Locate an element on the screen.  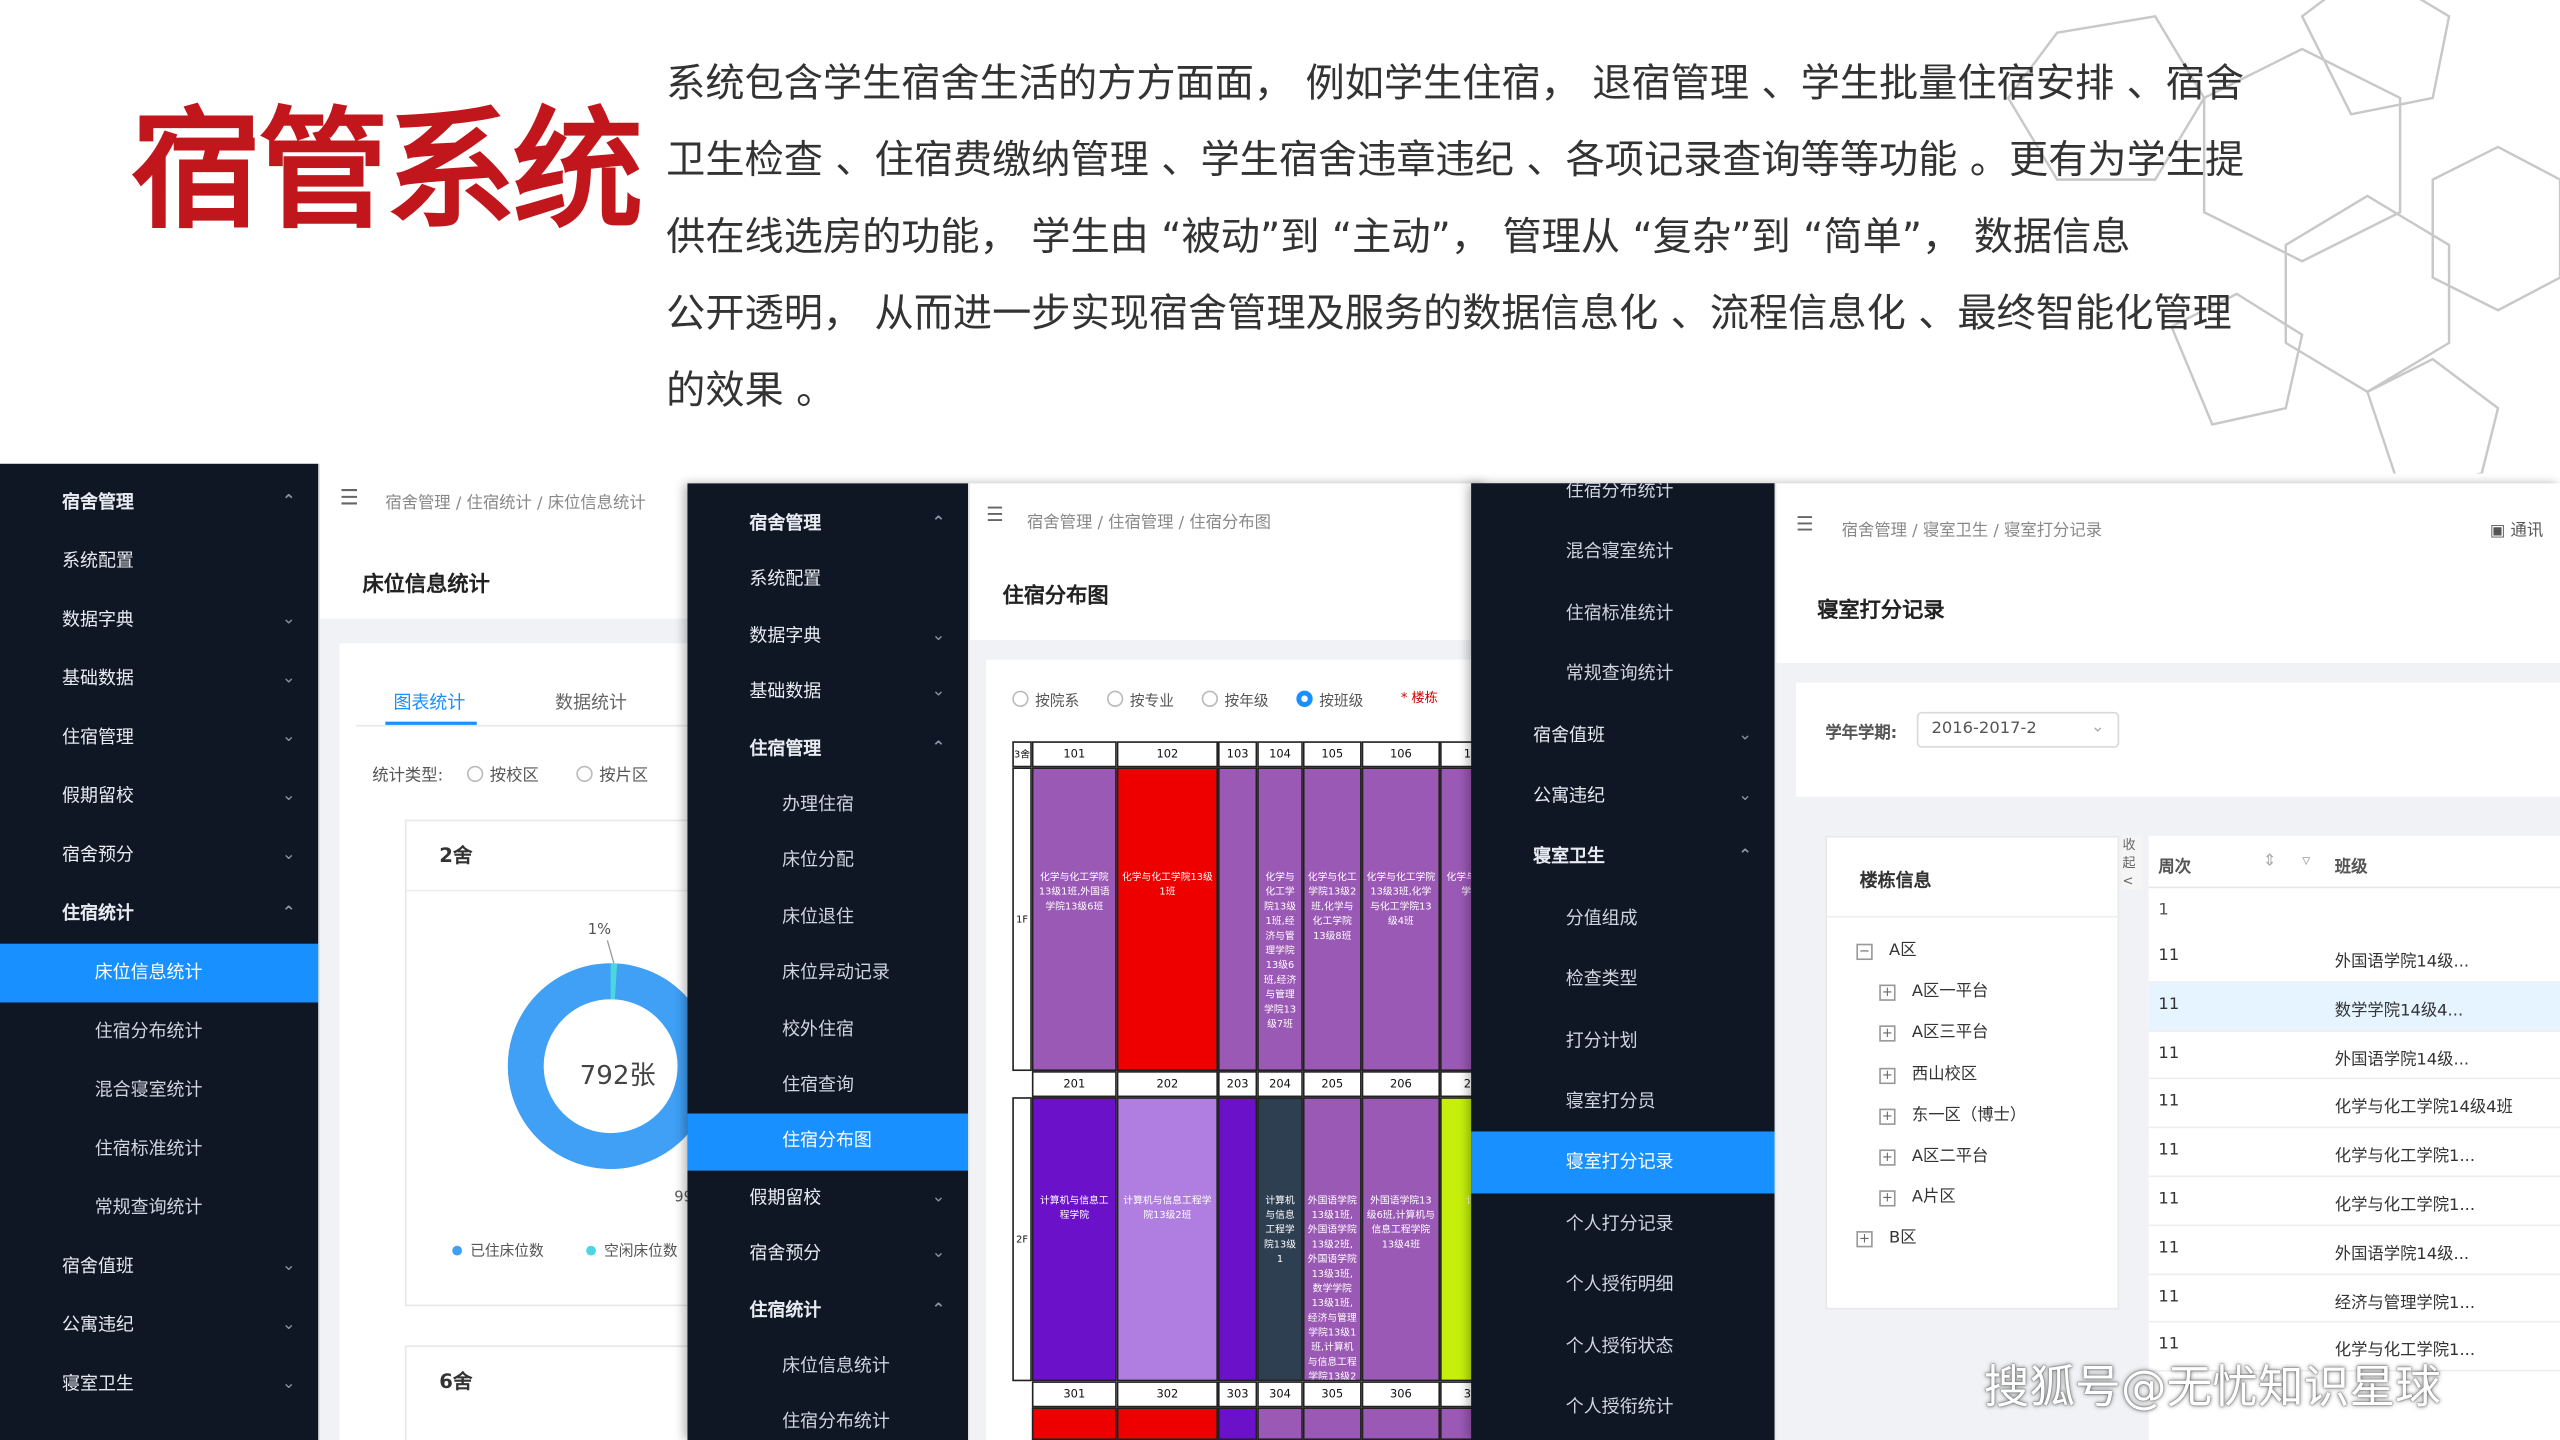
notify-link: ▣ 通讯 is located at coordinates (2516, 528).